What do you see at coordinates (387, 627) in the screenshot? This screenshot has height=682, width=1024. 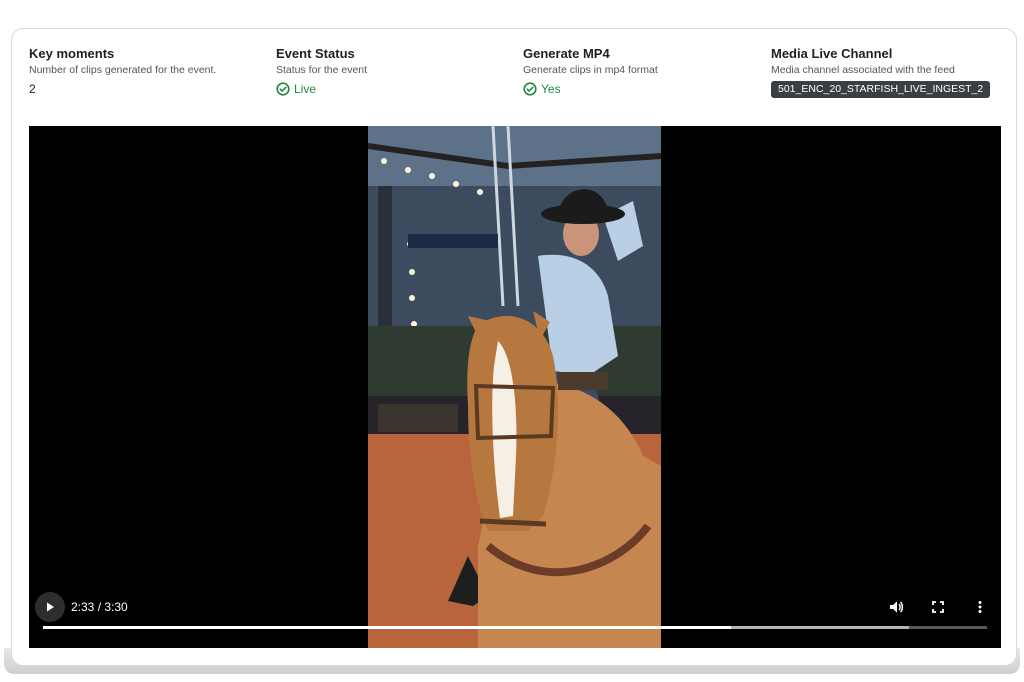 I see `played-progress` at bounding box center [387, 627].